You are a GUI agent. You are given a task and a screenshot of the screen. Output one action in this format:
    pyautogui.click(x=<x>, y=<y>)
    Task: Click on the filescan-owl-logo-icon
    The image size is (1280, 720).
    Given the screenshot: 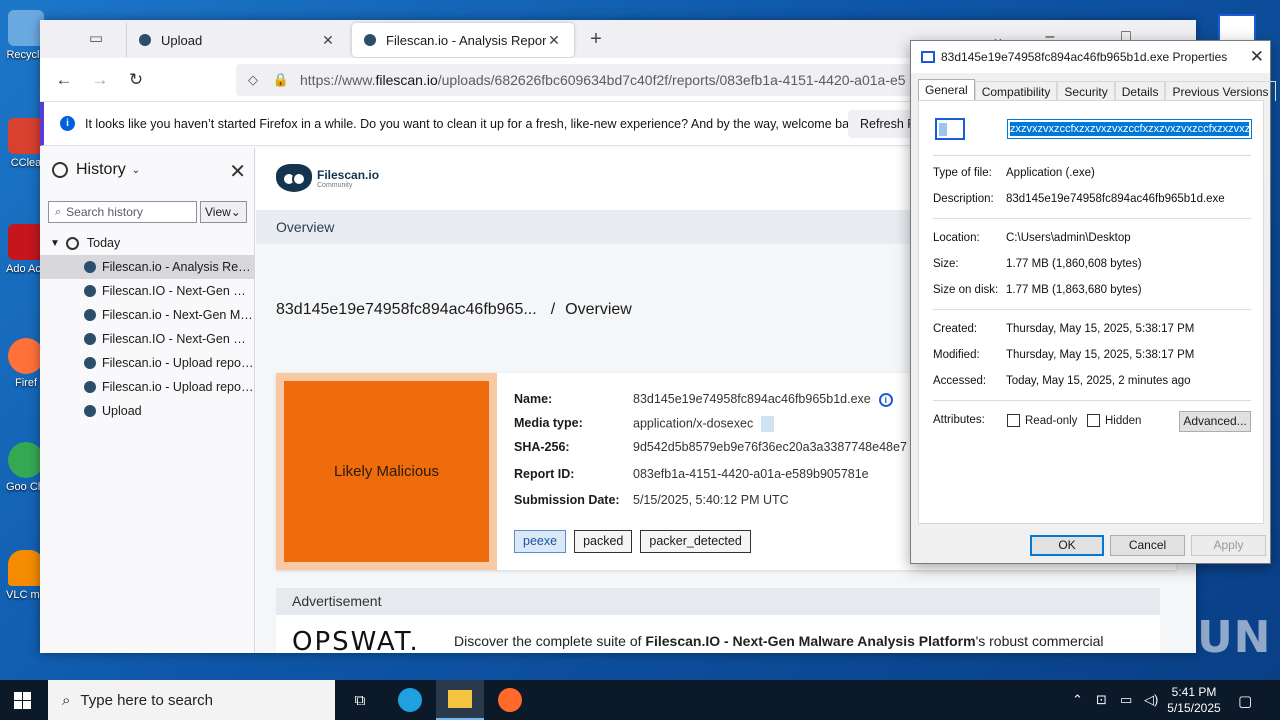 What is the action you would take?
    pyautogui.click(x=294, y=178)
    